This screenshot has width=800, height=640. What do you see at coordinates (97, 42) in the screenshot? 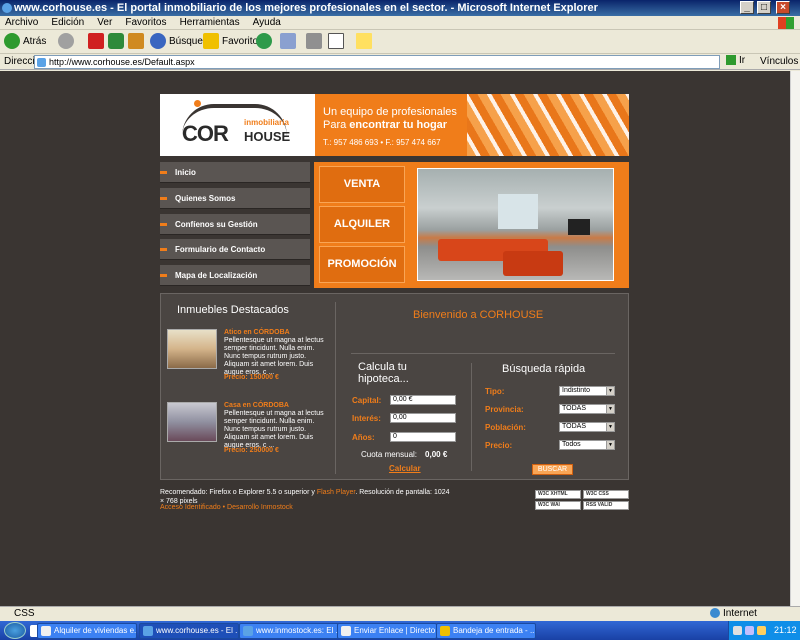
I see `stop-button` at bounding box center [97, 42].